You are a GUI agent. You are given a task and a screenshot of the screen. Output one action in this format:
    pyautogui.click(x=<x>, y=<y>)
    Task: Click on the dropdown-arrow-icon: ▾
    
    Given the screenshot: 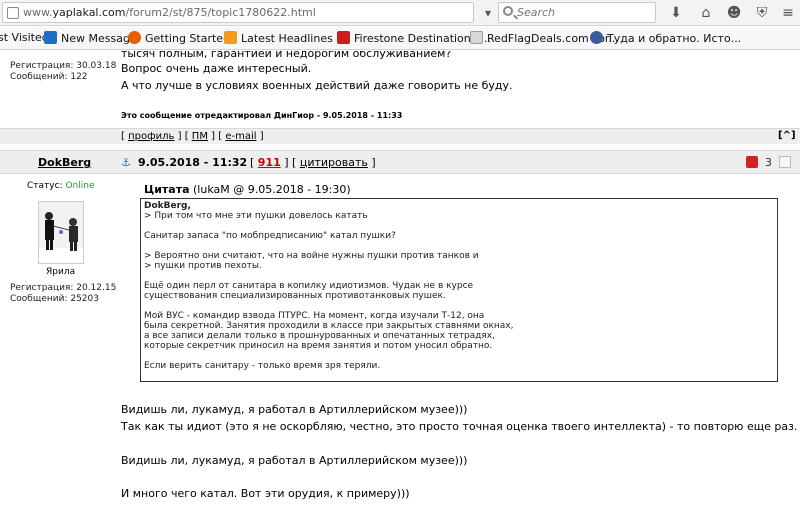 What is the action you would take?
    pyautogui.click(x=488, y=13)
    